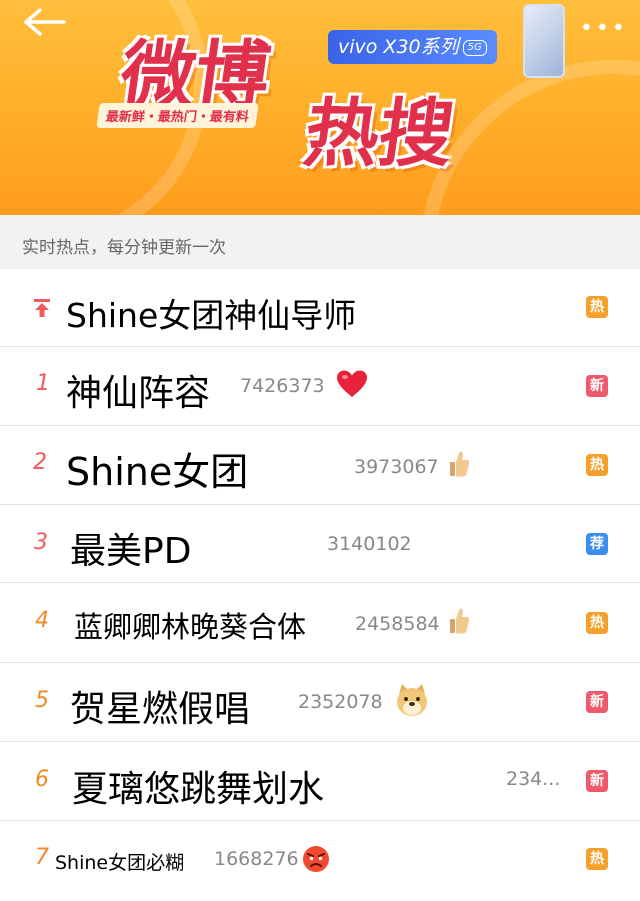 This screenshot has width=640, height=901. What do you see at coordinates (40, 462) in the screenshot?
I see `item-rank: 2` at bounding box center [40, 462].